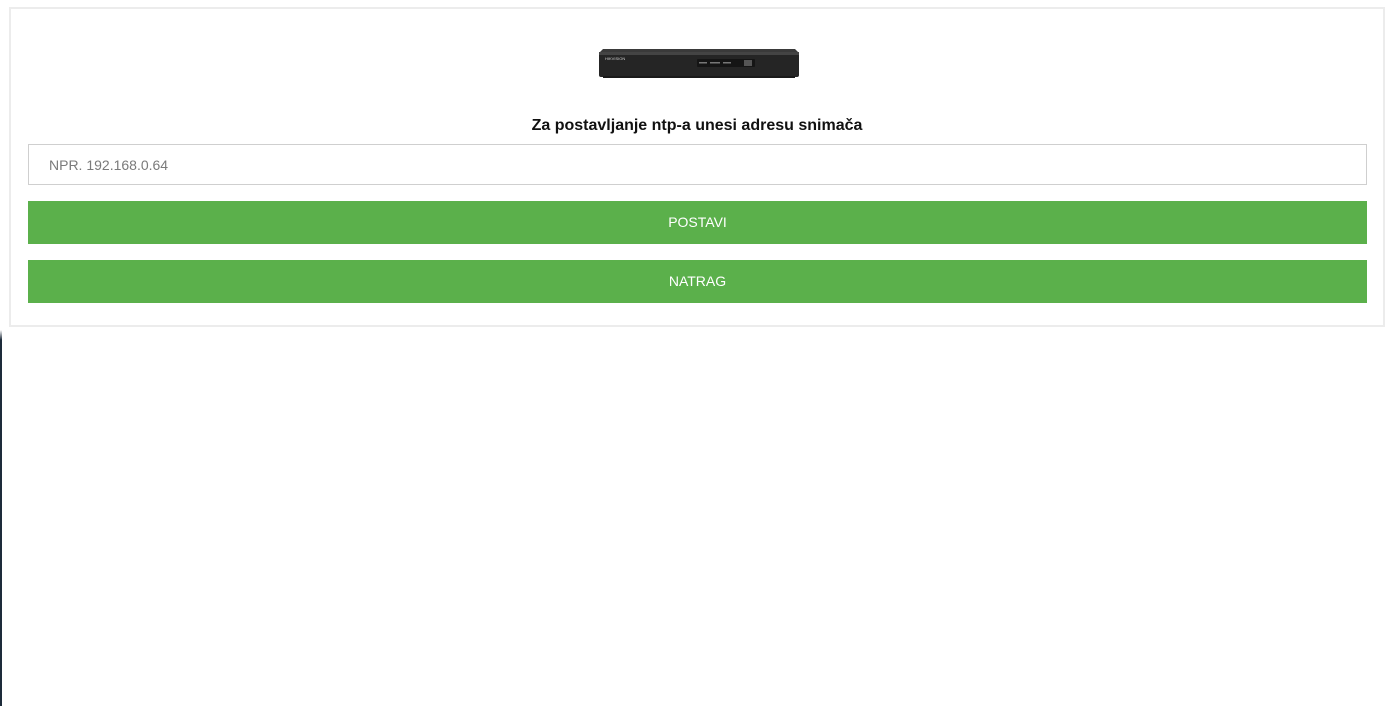  What do you see at coordinates (1, 353) in the screenshot?
I see `window-left-edge` at bounding box center [1, 353].